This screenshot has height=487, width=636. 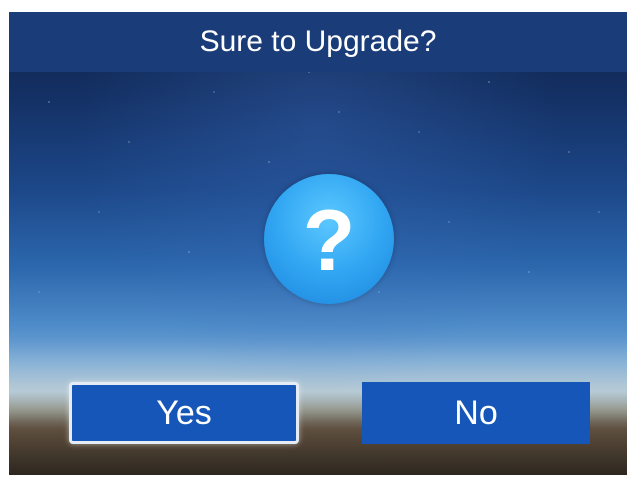 I want to click on question-mark-glyph: ?, so click(x=329, y=241).